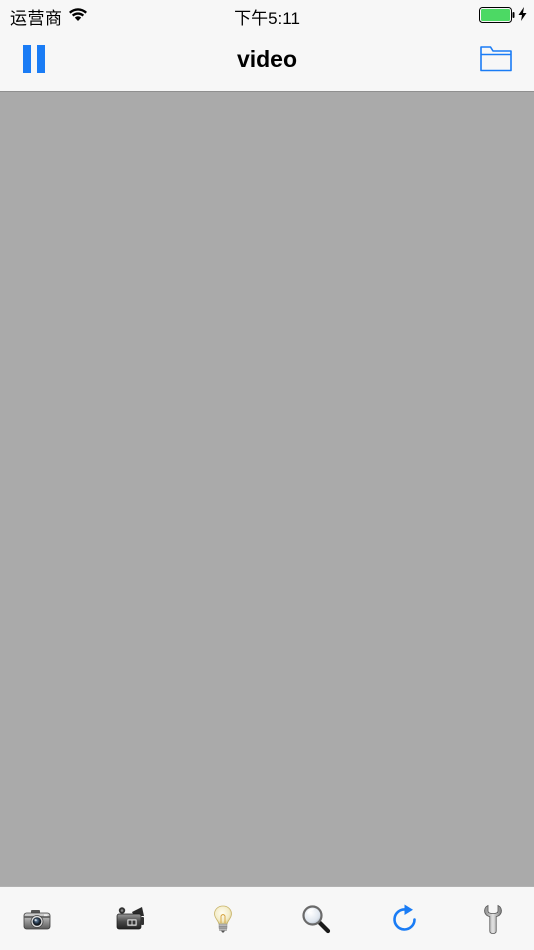 Image resolution: width=534 pixels, height=950 pixels. I want to click on status-time: 下午5:11, so click(267, 18).